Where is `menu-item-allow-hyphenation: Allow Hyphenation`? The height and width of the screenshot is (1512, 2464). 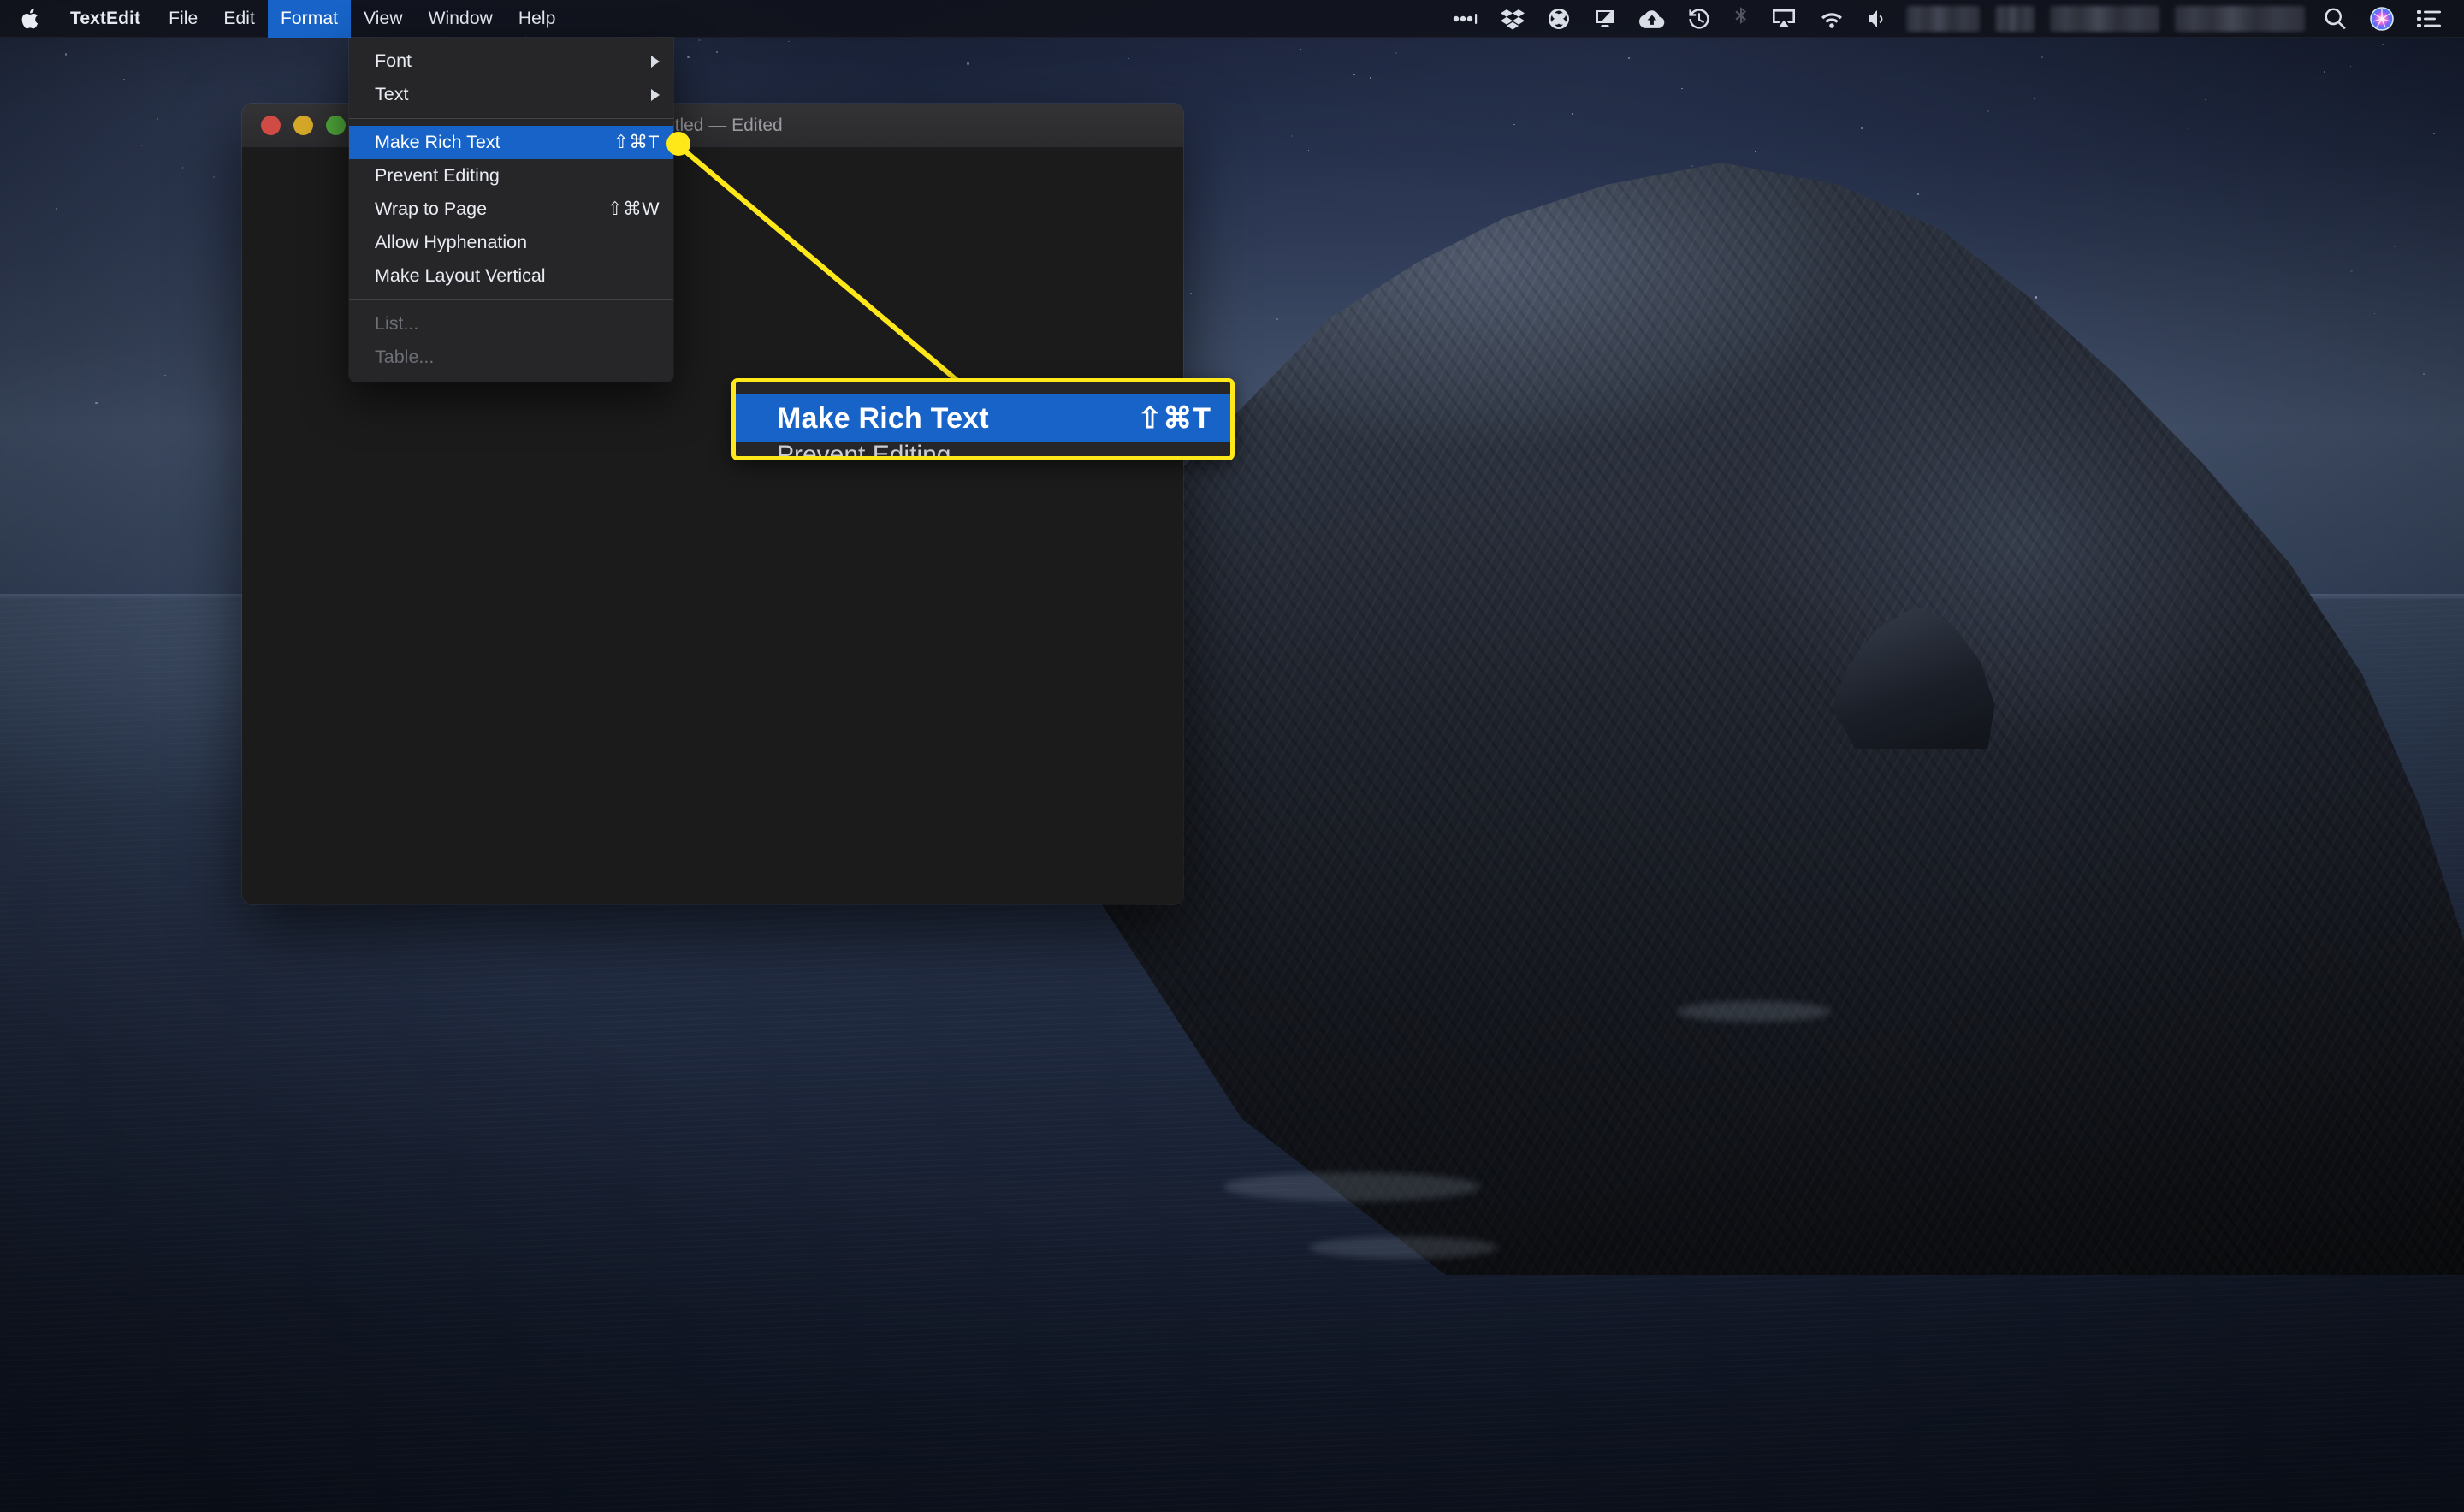
menu-item-allow-hyphenation: Allow Hyphenation is located at coordinates (511, 242).